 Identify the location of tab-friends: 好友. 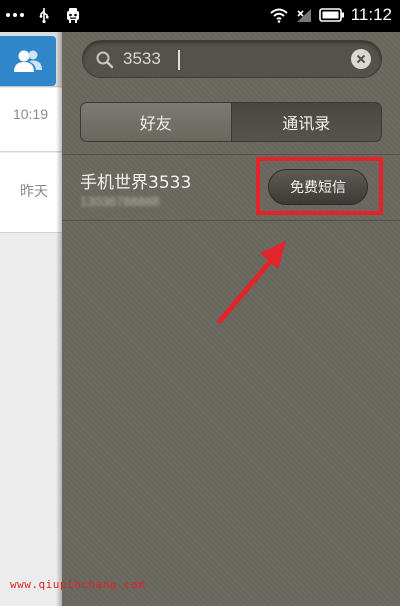
(156, 122).